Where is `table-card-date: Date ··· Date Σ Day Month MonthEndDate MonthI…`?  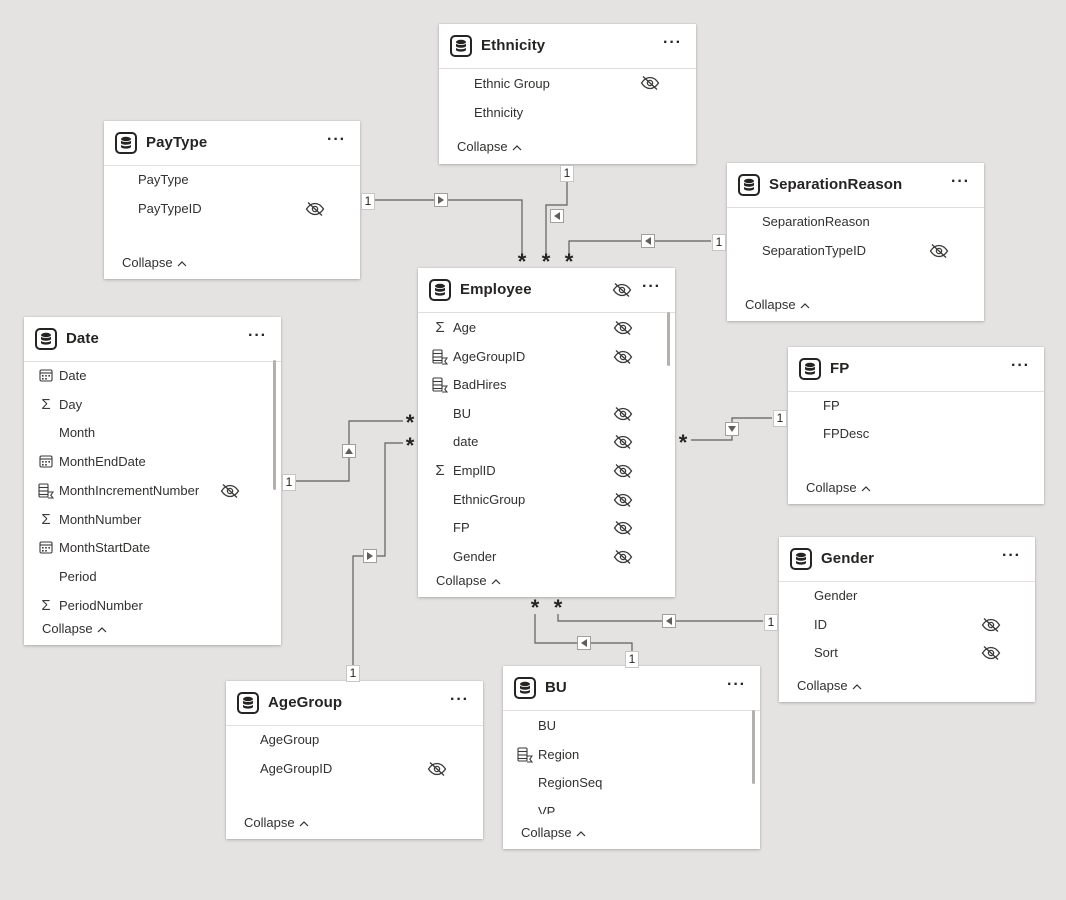
table-card-date: Date ··· Date Σ Day Month MonthEndDate MonthI… is located at coordinates (152, 481).